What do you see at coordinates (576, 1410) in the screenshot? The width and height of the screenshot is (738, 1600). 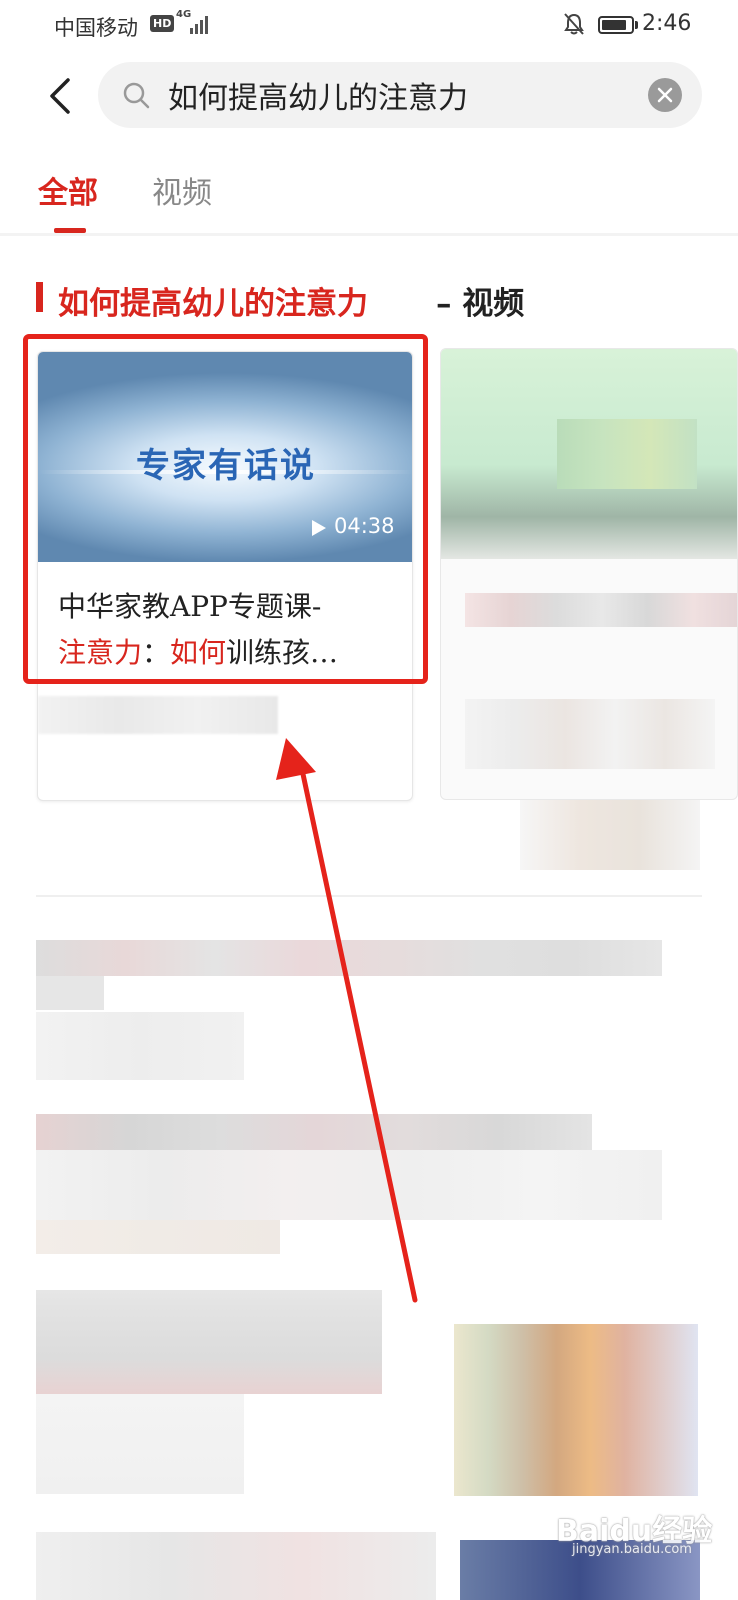 I see `blurred-feed-image` at bounding box center [576, 1410].